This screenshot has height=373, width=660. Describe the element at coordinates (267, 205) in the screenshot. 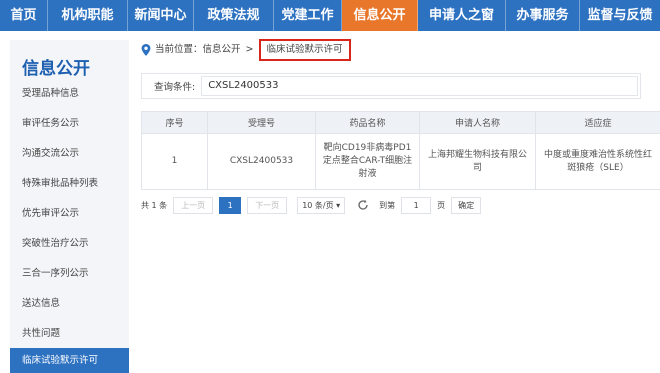

I see `next-page-button: 下一页` at that location.